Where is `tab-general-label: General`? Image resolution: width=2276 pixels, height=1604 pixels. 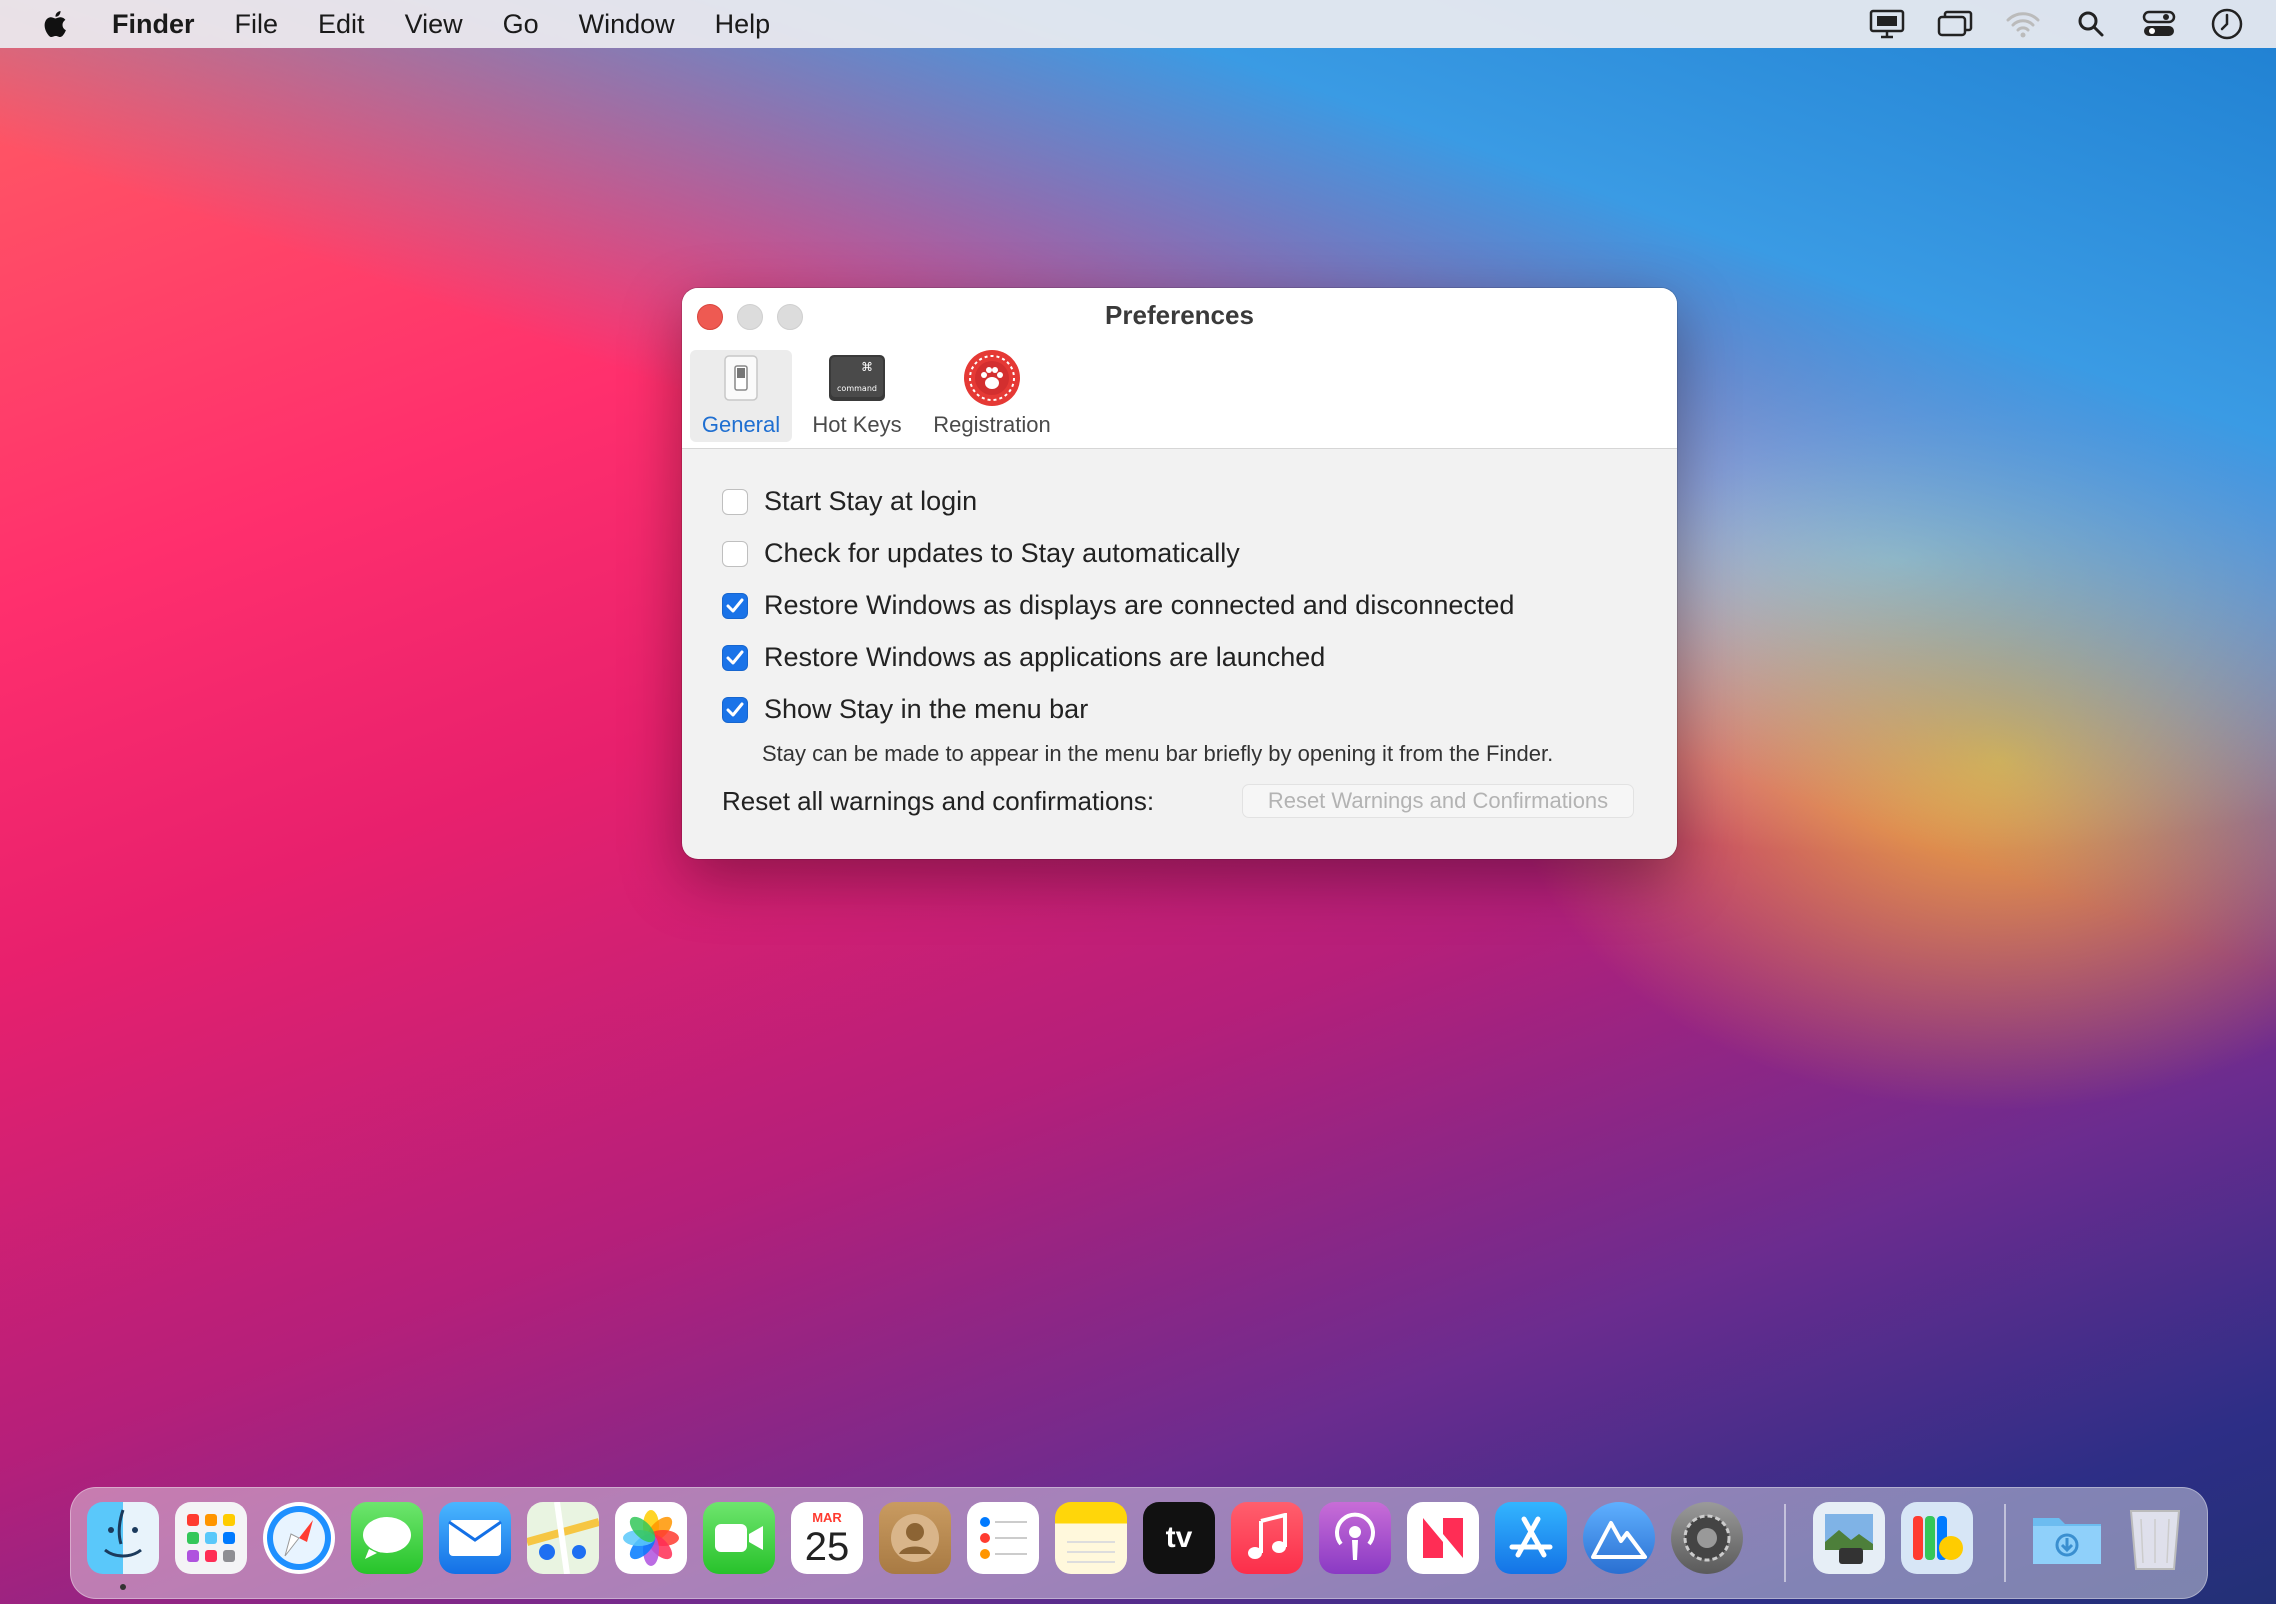
tab-general-label: General is located at coordinates (741, 424).